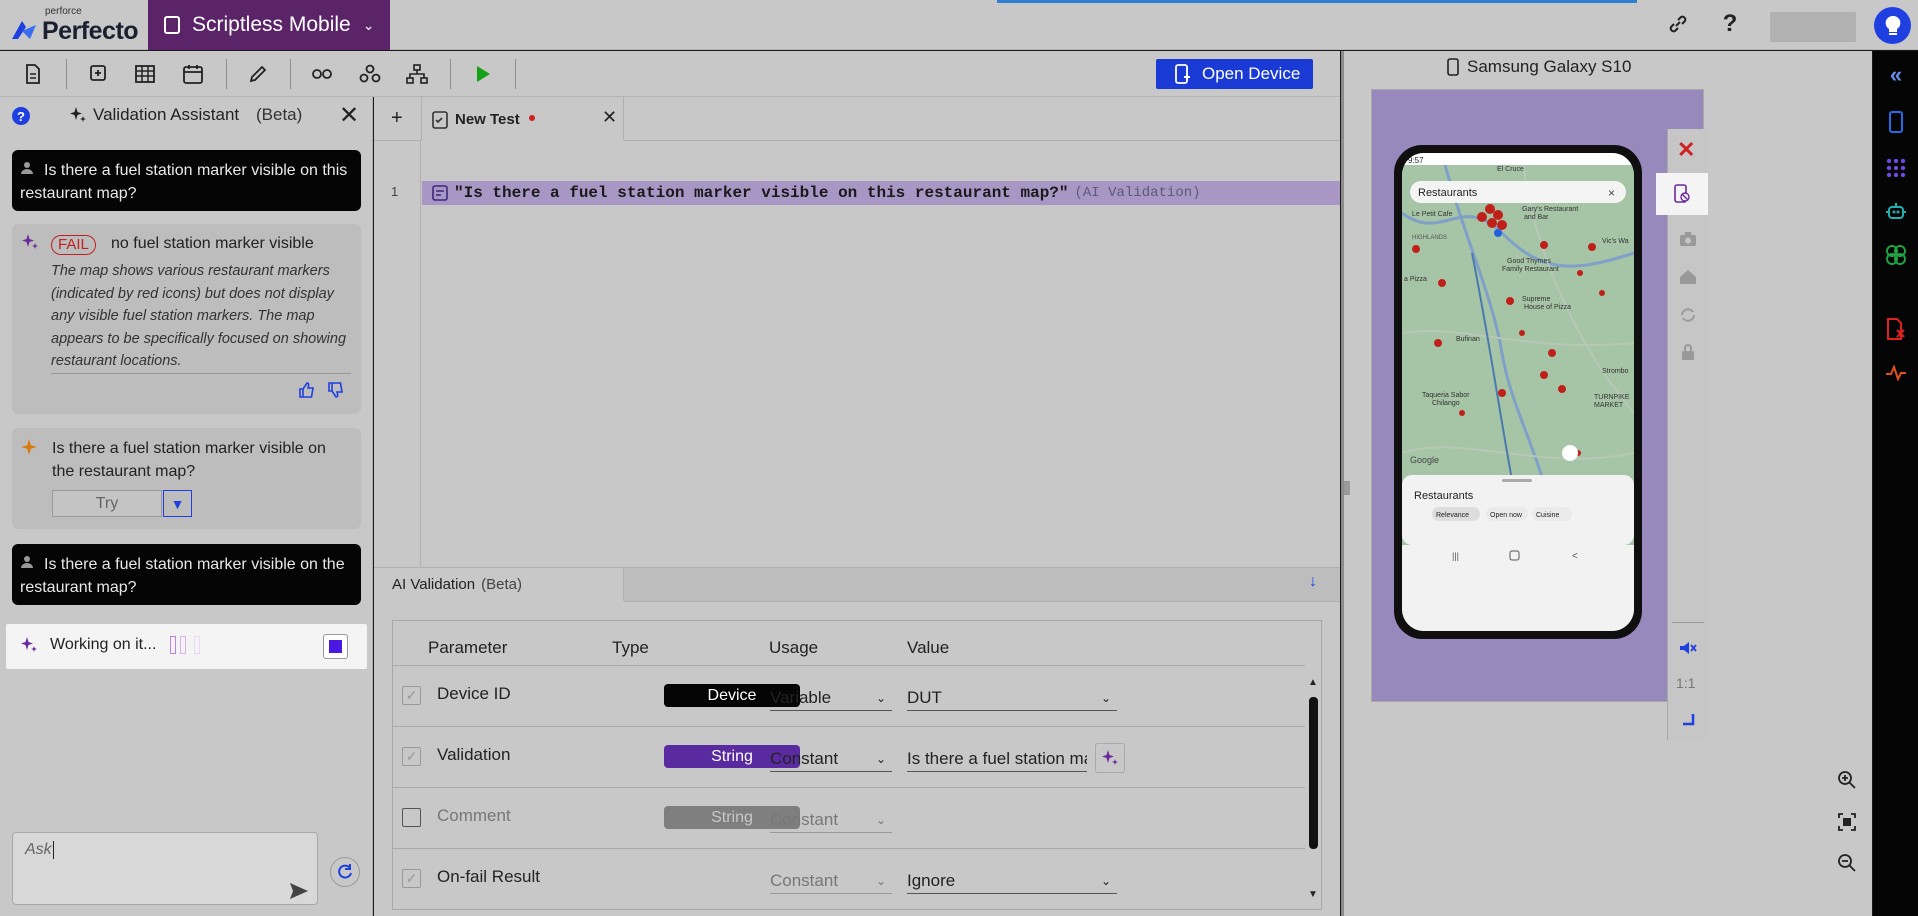 The height and width of the screenshot is (916, 1918). Describe the element at coordinates (1896, 75) in the screenshot. I see `collapse-double-chevron-icon: «` at that location.